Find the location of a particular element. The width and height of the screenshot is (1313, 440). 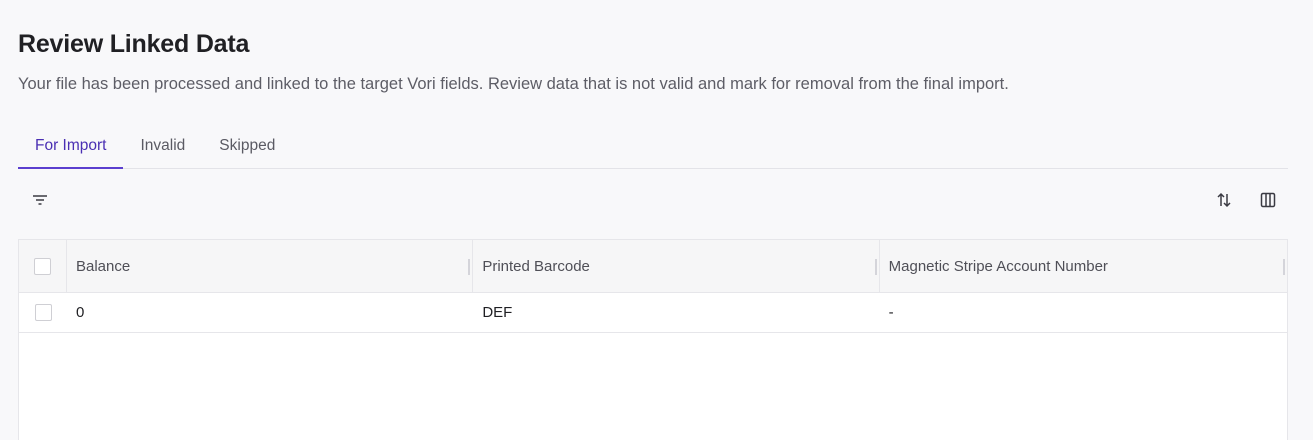

row-checkbox is located at coordinates (43, 312).